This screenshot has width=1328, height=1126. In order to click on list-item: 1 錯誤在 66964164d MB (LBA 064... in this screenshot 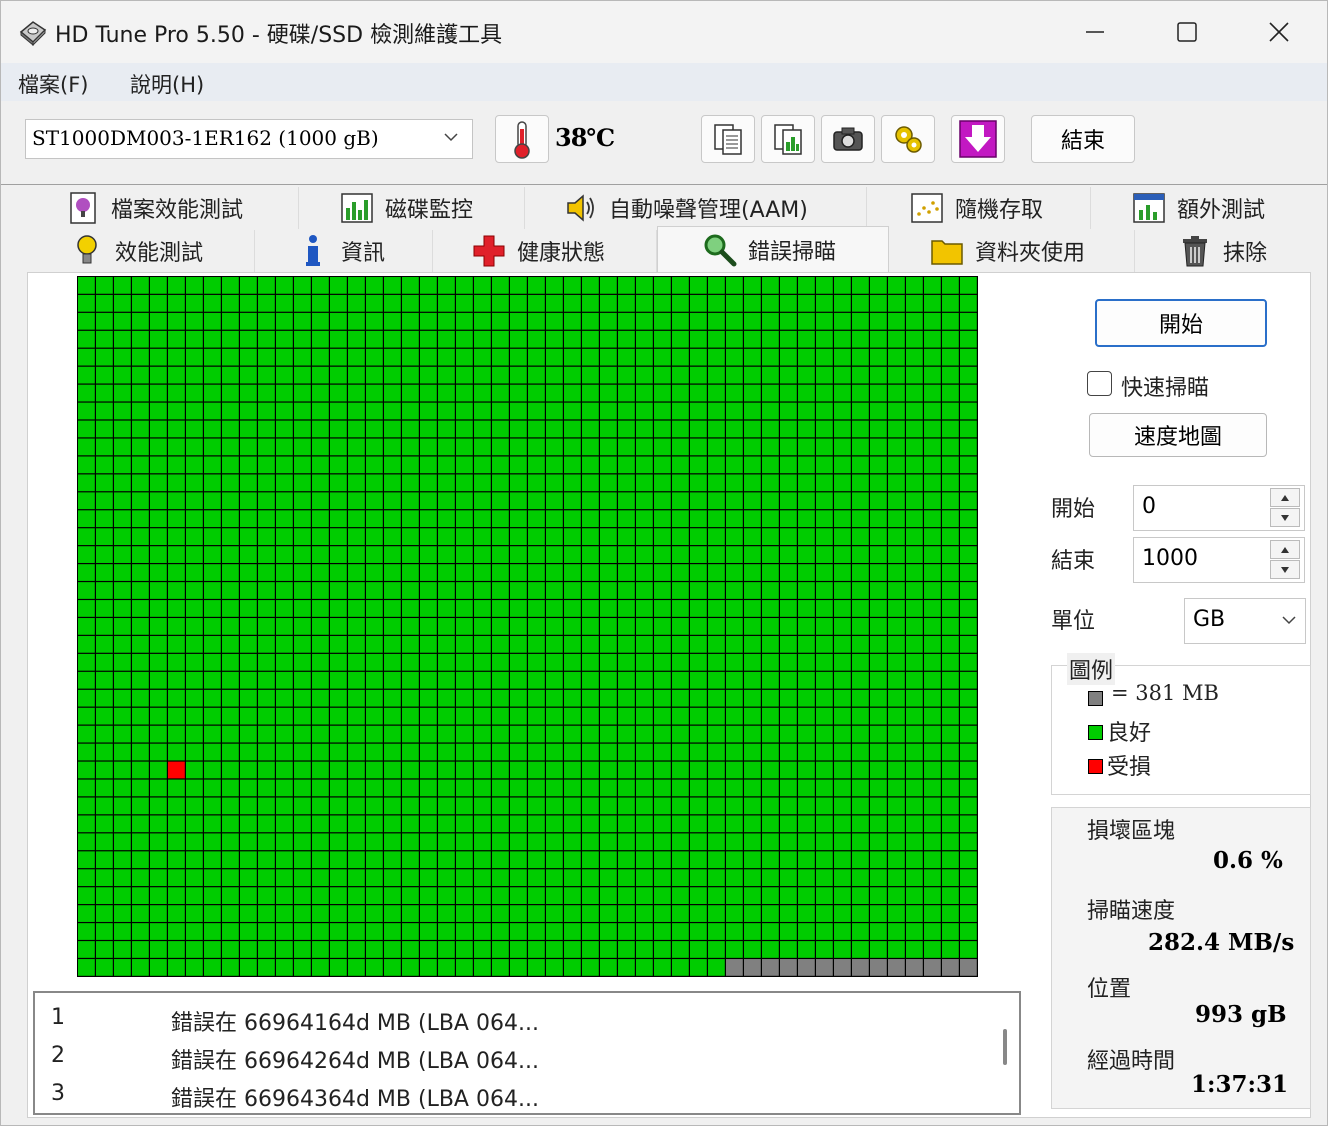, I will do `click(510, 1016)`.